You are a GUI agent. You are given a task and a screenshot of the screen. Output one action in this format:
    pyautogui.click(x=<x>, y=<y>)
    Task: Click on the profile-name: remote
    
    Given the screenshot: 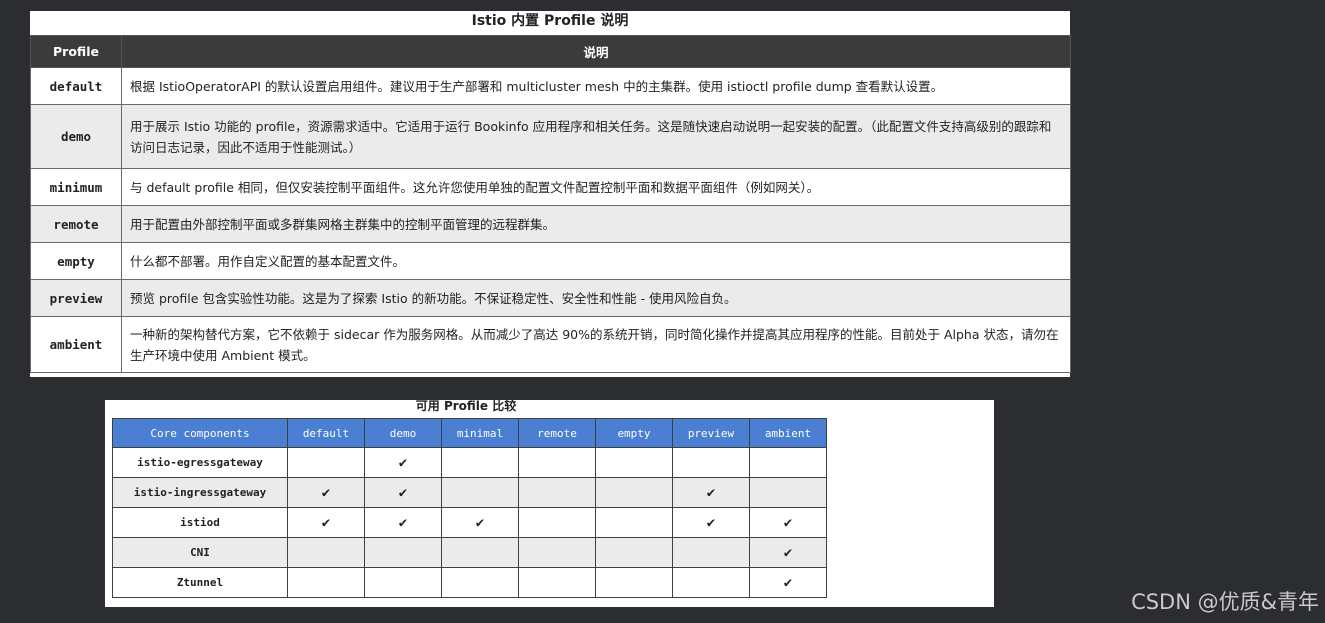 What is the action you would take?
    pyautogui.click(x=76, y=224)
    